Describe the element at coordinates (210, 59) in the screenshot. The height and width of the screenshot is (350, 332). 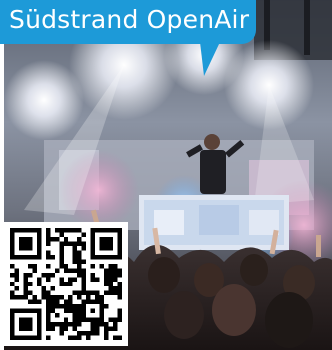
I see `banner-tail` at that location.